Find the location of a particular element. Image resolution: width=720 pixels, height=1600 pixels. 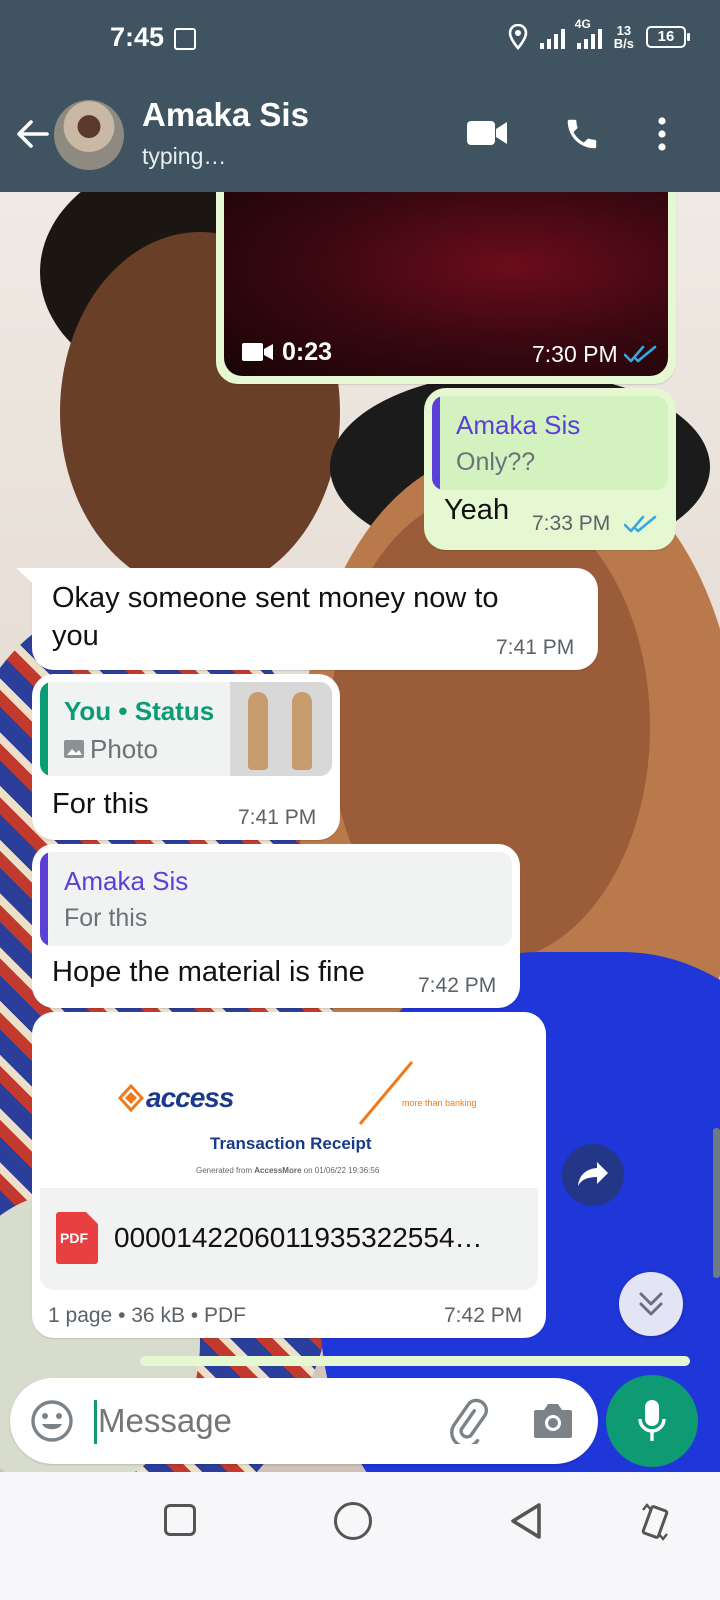

video-call-icon is located at coordinates (487, 133).